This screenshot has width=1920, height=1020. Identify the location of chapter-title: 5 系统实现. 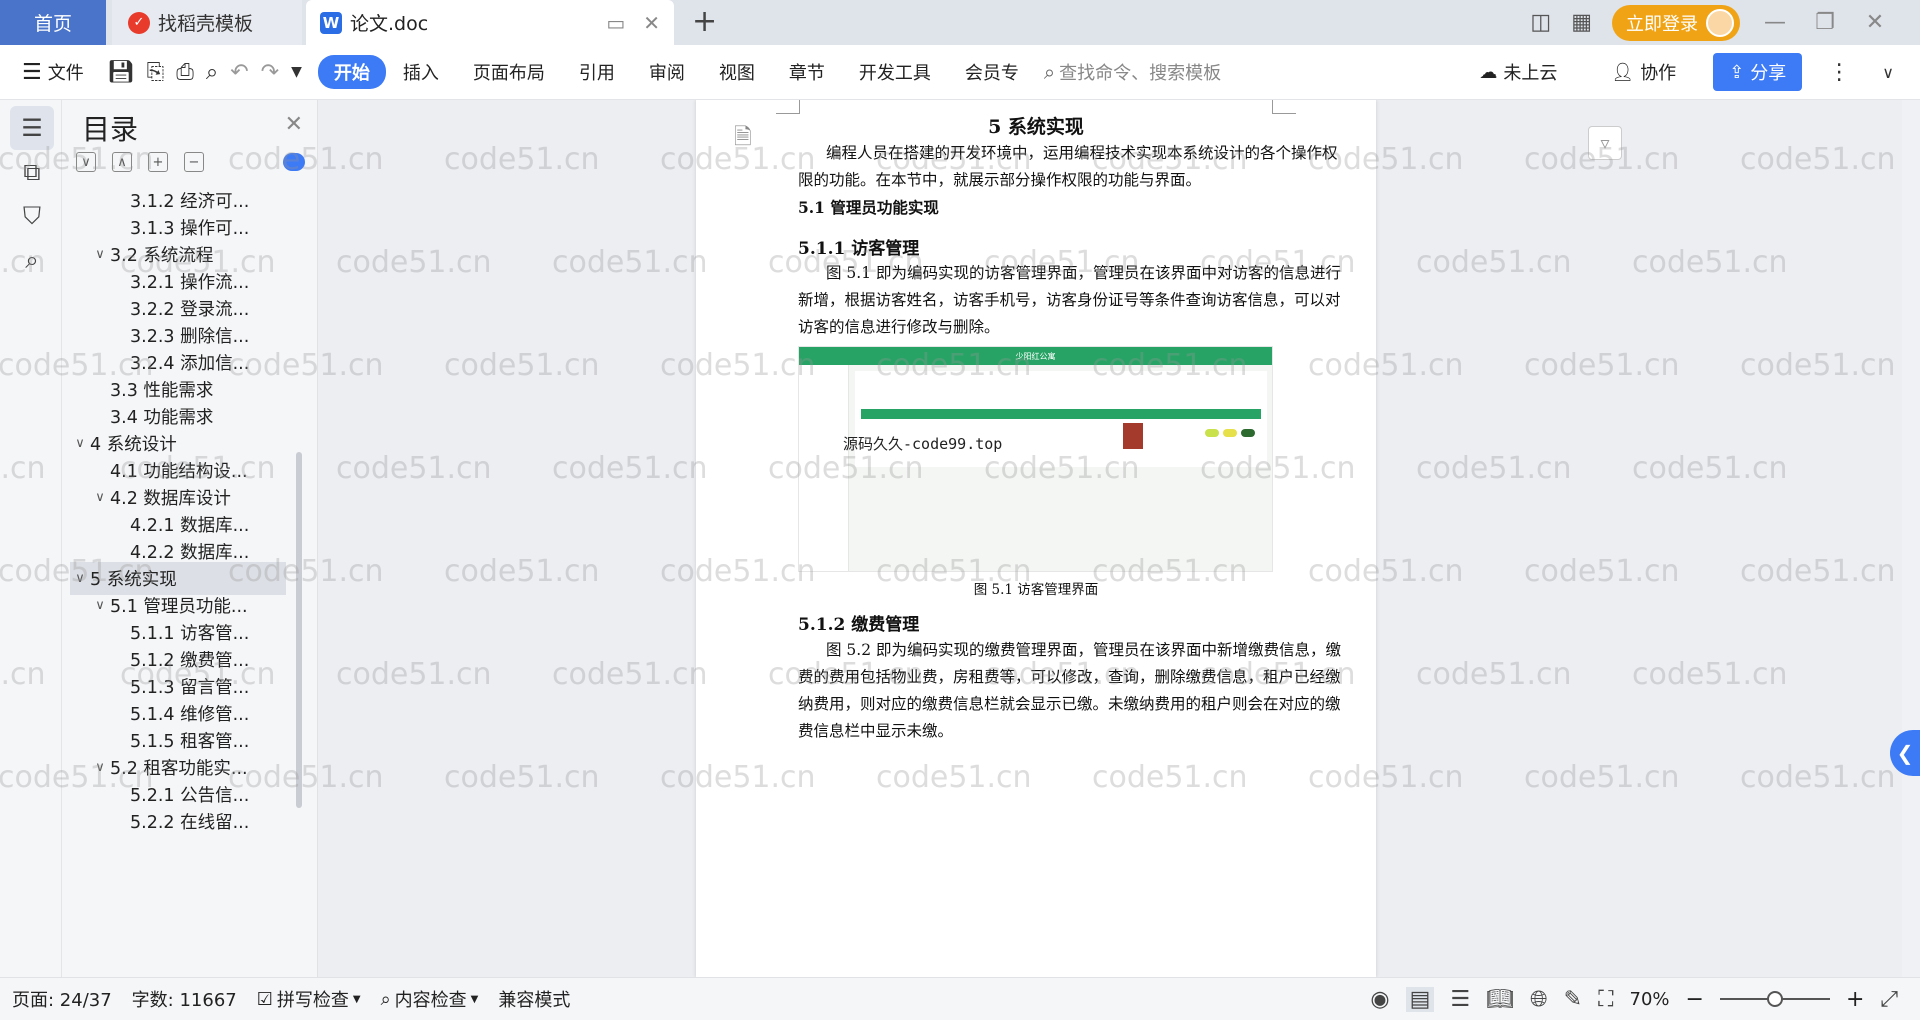
(1036, 127).